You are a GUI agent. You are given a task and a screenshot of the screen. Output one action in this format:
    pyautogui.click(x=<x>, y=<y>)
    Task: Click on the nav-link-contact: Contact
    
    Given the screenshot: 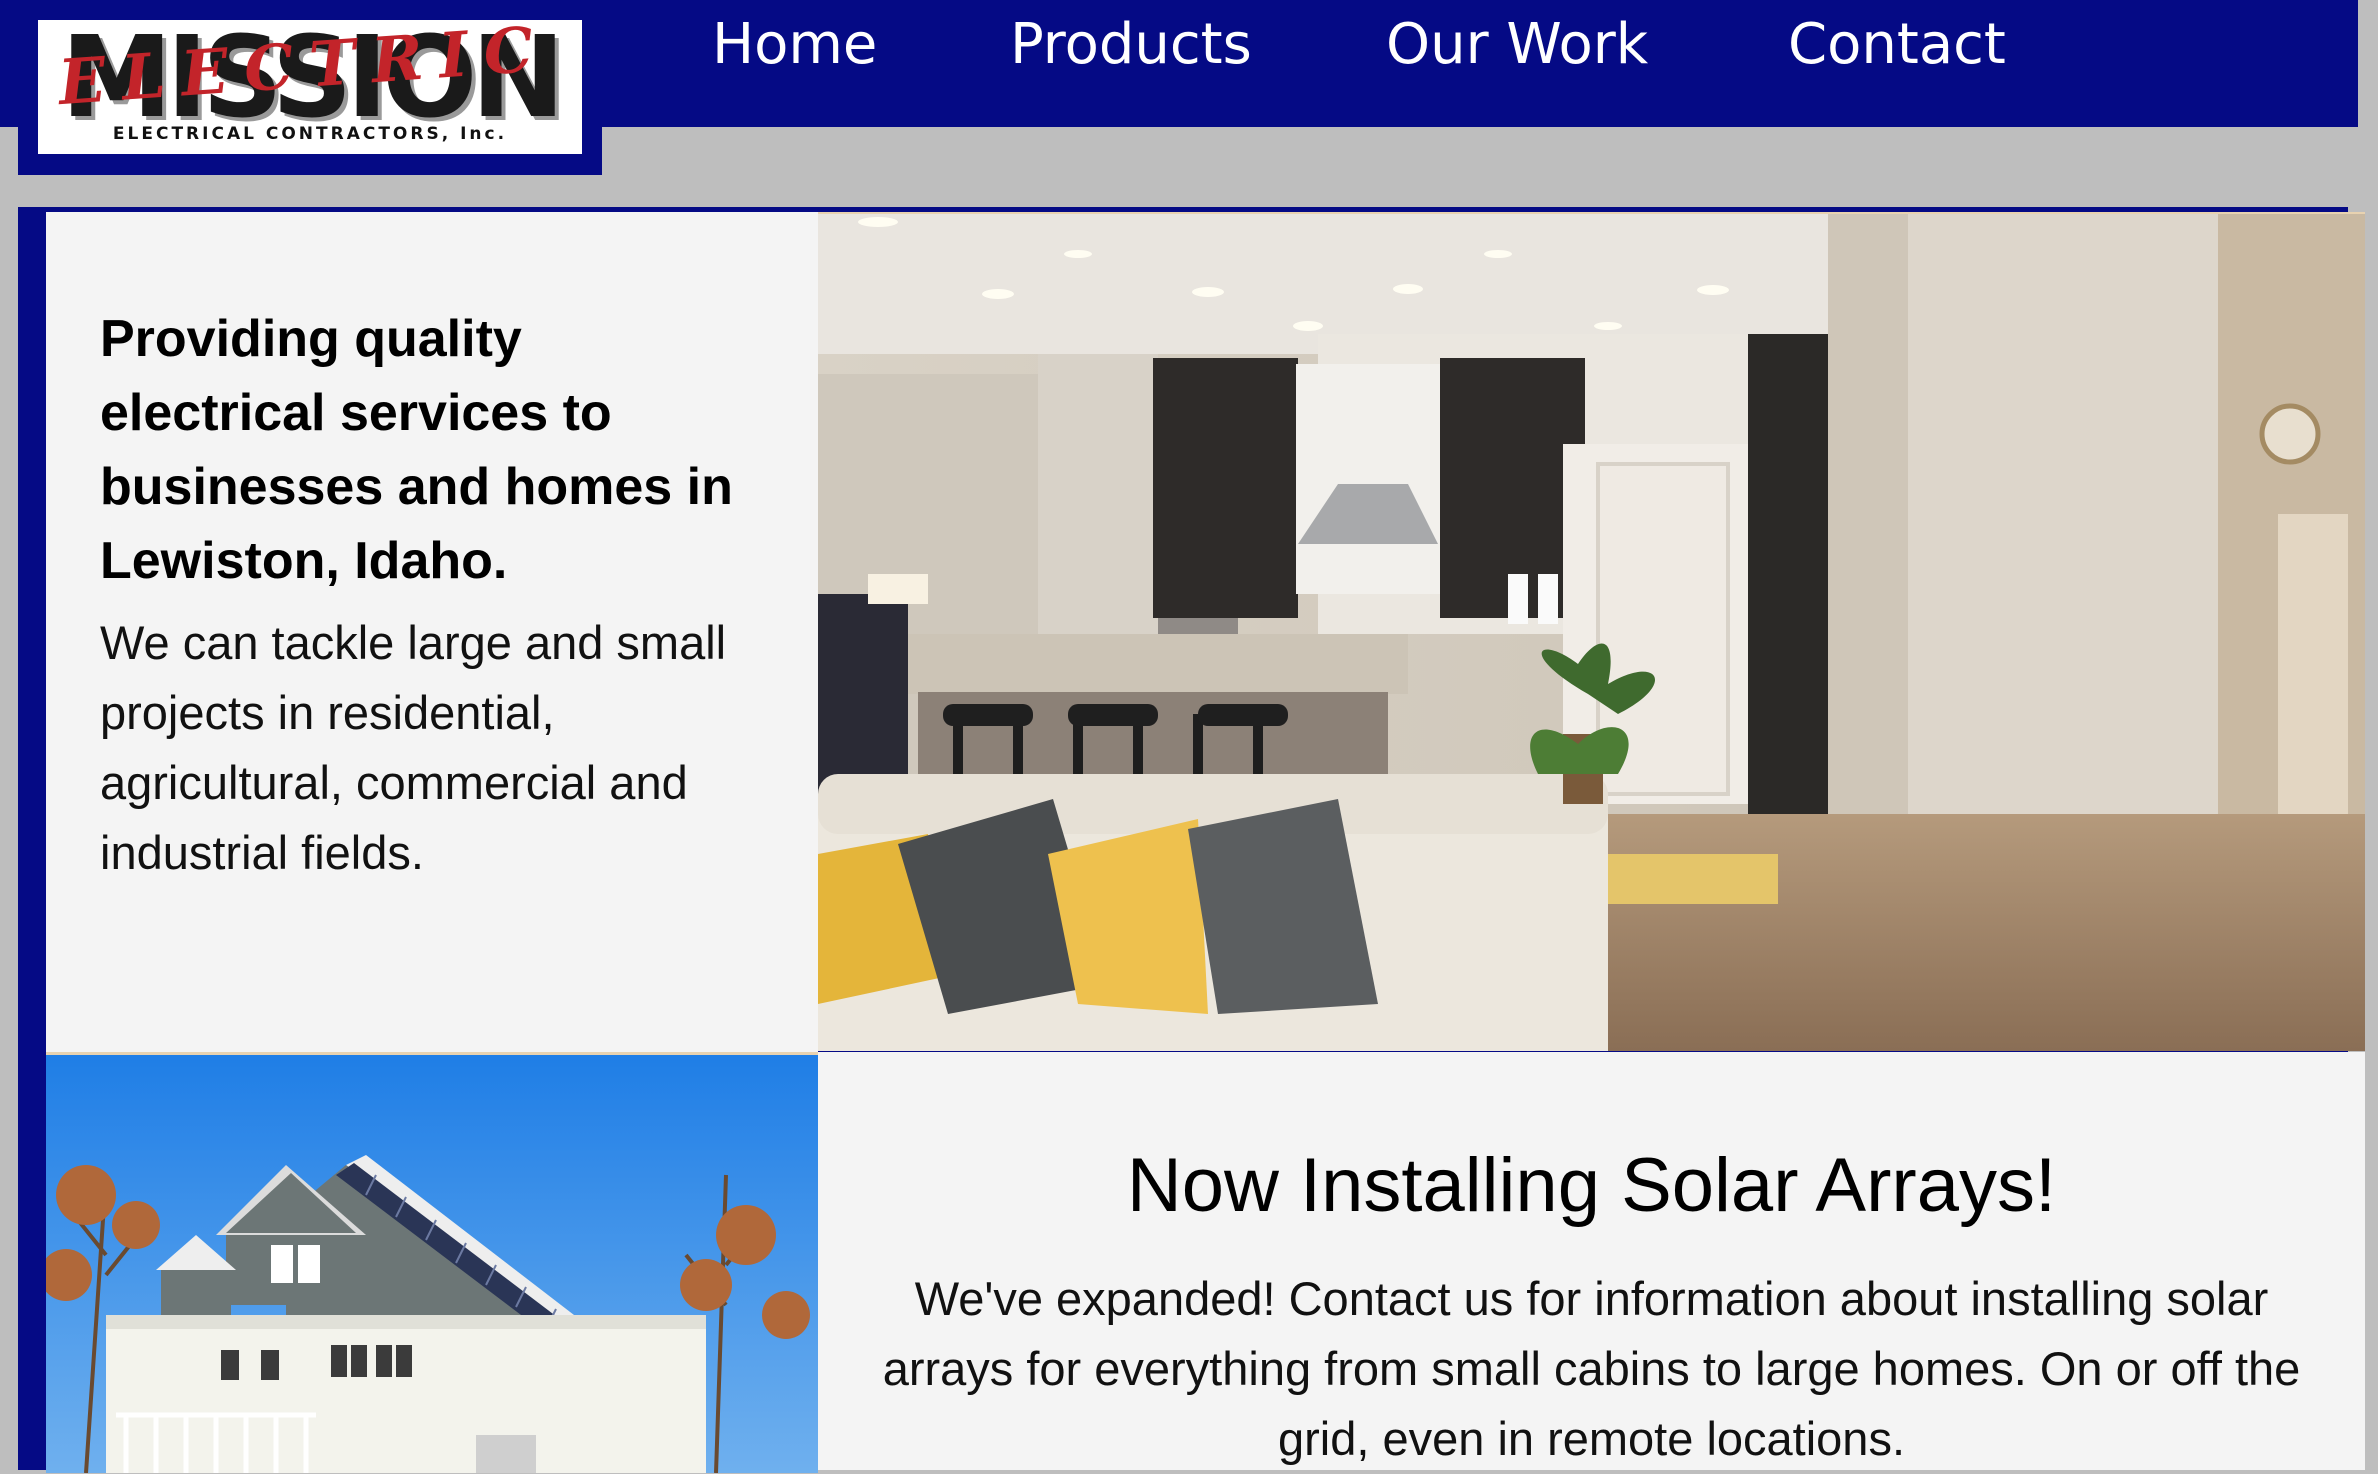 What is the action you would take?
    pyautogui.click(x=1897, y=44)
    